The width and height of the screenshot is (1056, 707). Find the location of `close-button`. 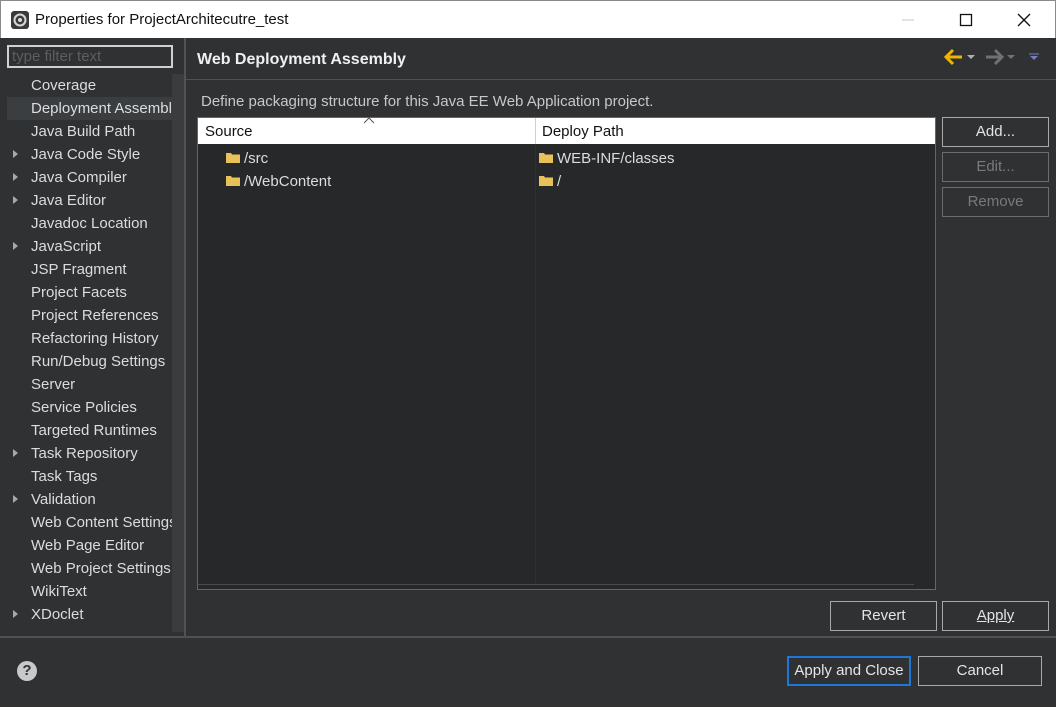

close-button is located at coordinates (1024, 20).